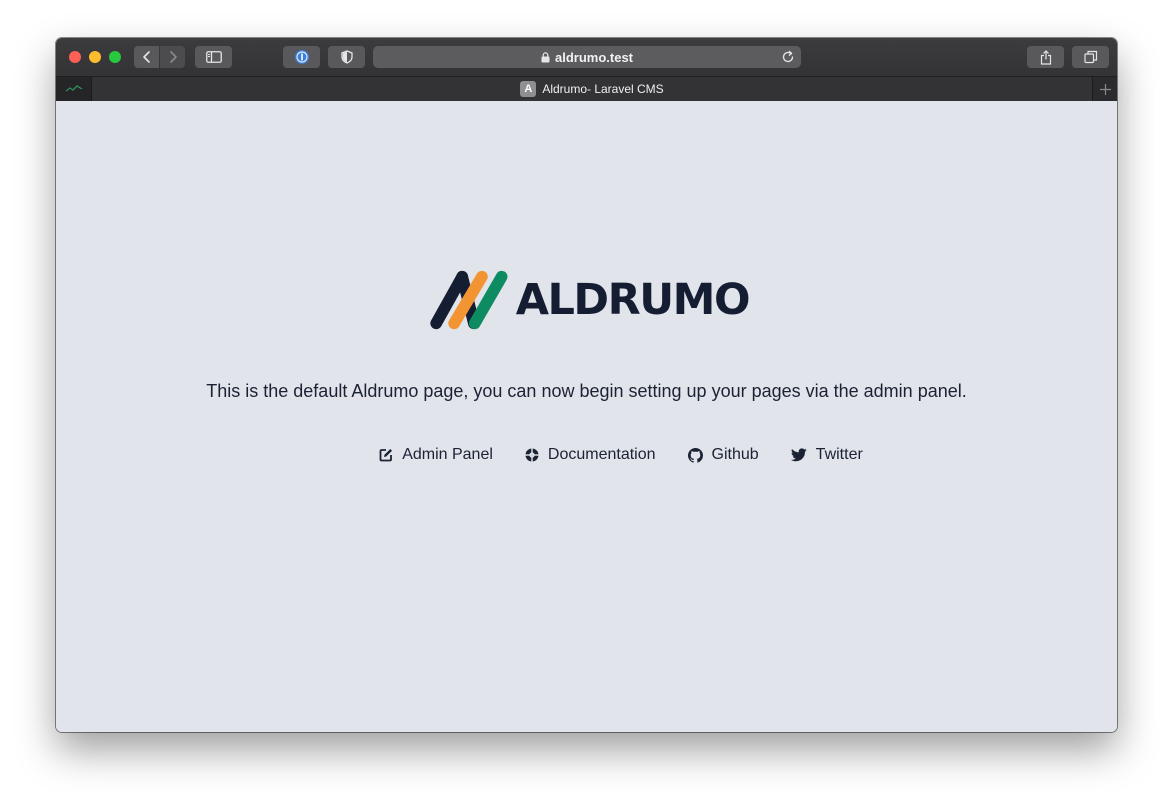  Describe the element at coordinates (735, 454) in the screenshot. I see `github-label: Github` at that location.